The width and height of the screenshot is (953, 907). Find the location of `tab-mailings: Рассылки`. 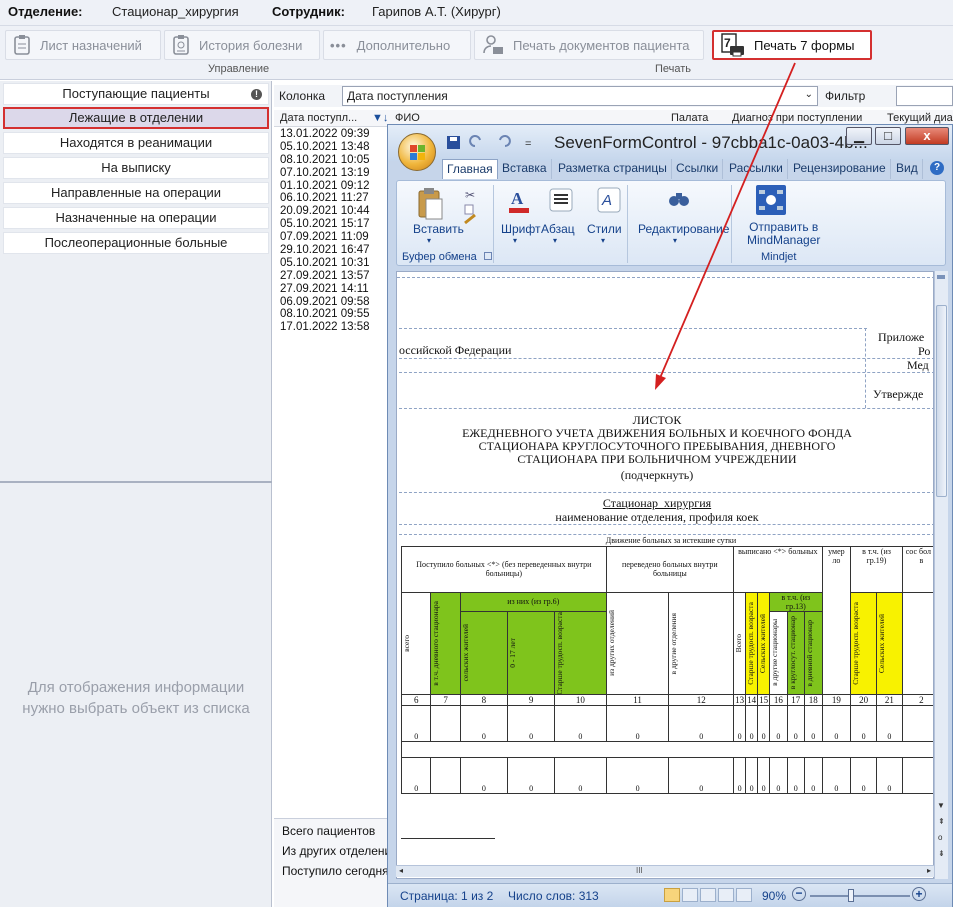

tab-mailings: Рассылки is located at coordinates (756, 169).